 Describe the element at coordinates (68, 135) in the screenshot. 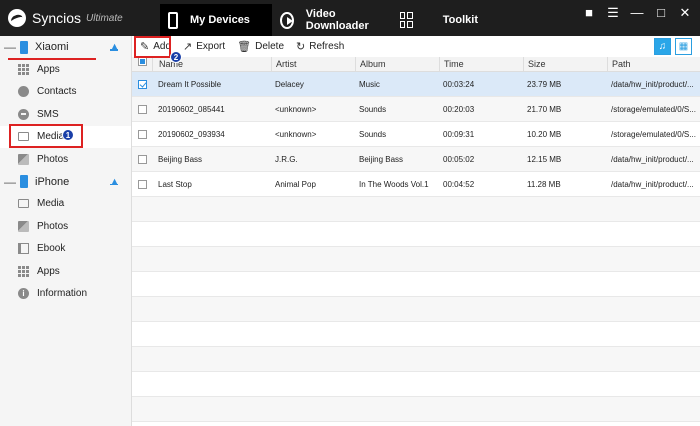

I see `annotation-badge-1: 1` at that location.